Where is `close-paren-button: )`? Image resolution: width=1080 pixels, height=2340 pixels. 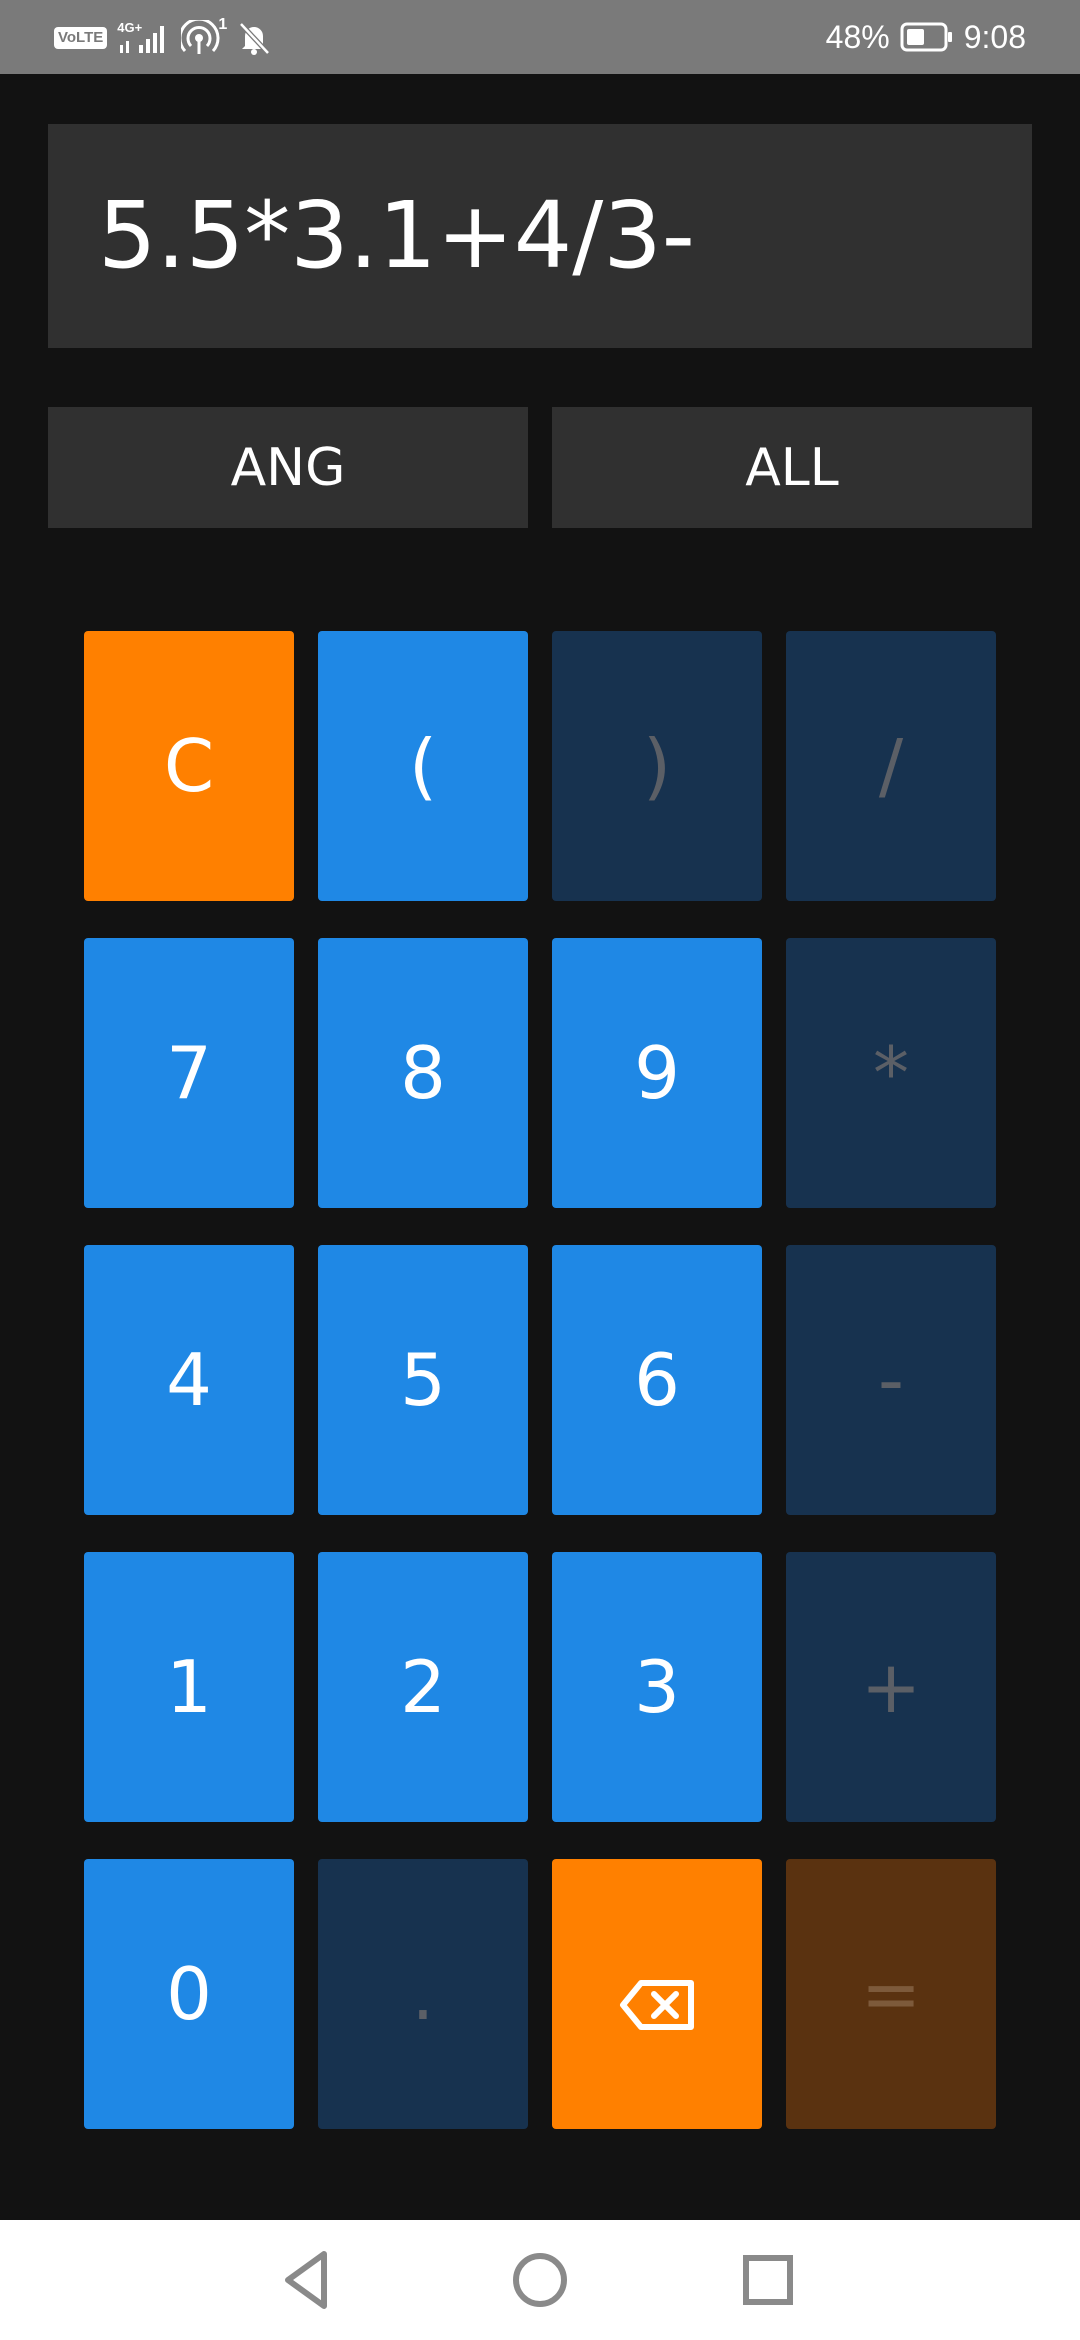
close-paren-button: ) is located at coordinates (657, 766).